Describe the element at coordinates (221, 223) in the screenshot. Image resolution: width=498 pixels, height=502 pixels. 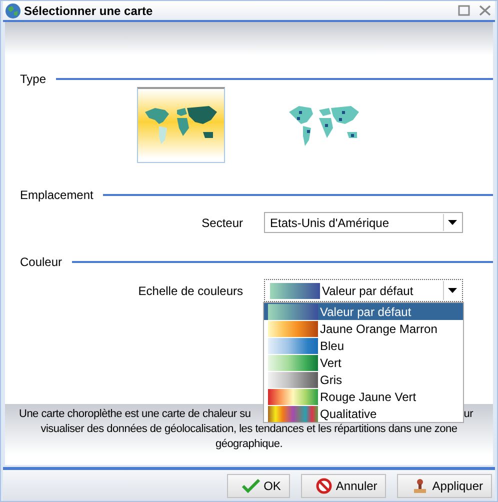
I see `field-label: Secteur` at that location.